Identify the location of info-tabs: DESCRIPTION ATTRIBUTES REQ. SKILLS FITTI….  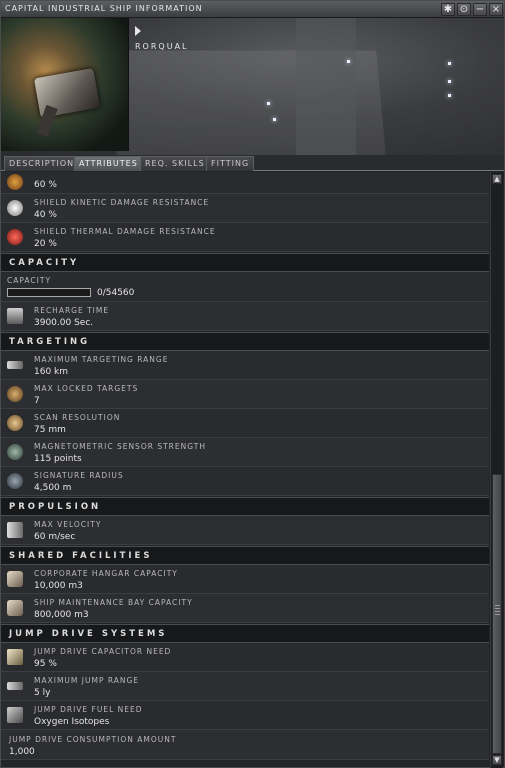
(252, 163).